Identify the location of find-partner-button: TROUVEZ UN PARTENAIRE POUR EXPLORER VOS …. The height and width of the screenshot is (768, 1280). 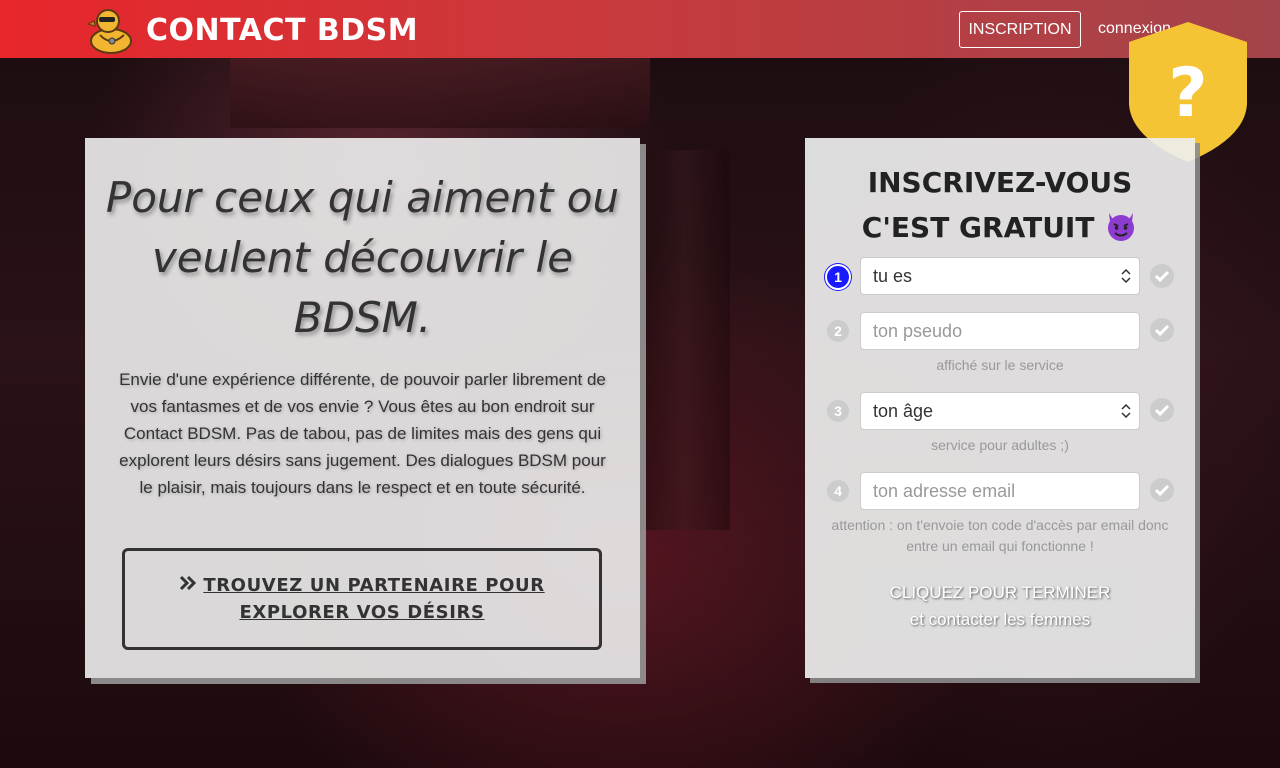
(362, 599).